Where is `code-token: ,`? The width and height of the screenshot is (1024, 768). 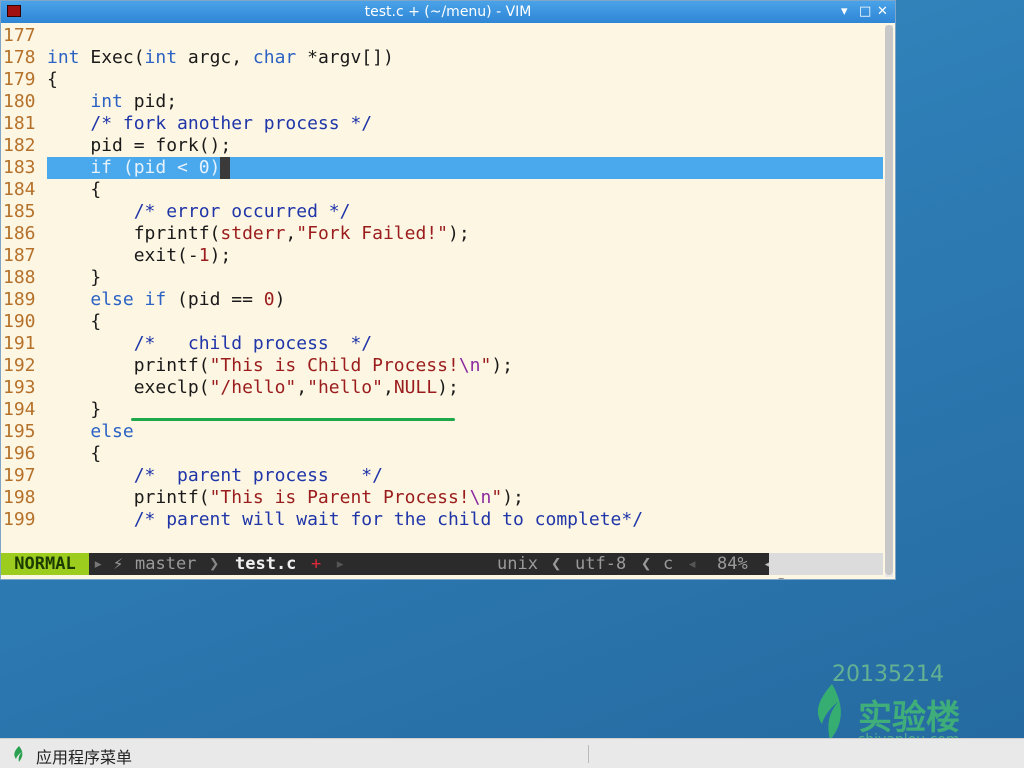
code-token: , is located at coordinates (302, 387).